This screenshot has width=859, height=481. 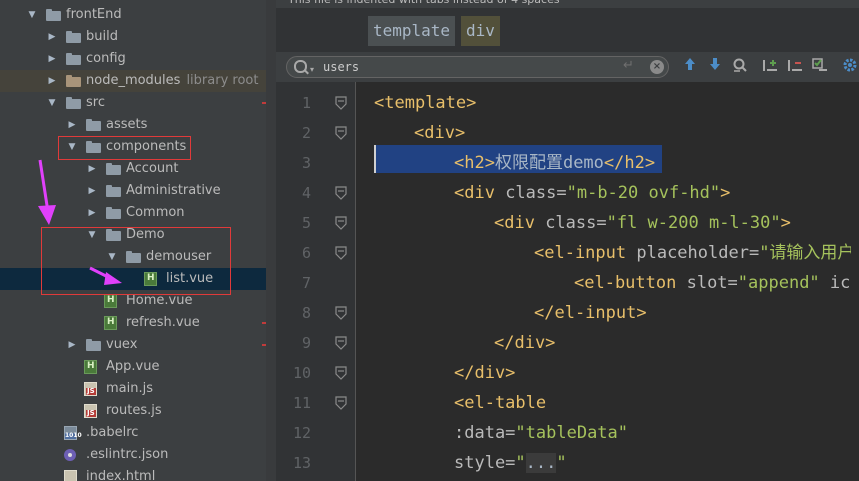 What do you see at coordinates (127, 454) in the screenshot?
I see `tree-item-label: .eslintrc.json` at bounding box center [127, 454].